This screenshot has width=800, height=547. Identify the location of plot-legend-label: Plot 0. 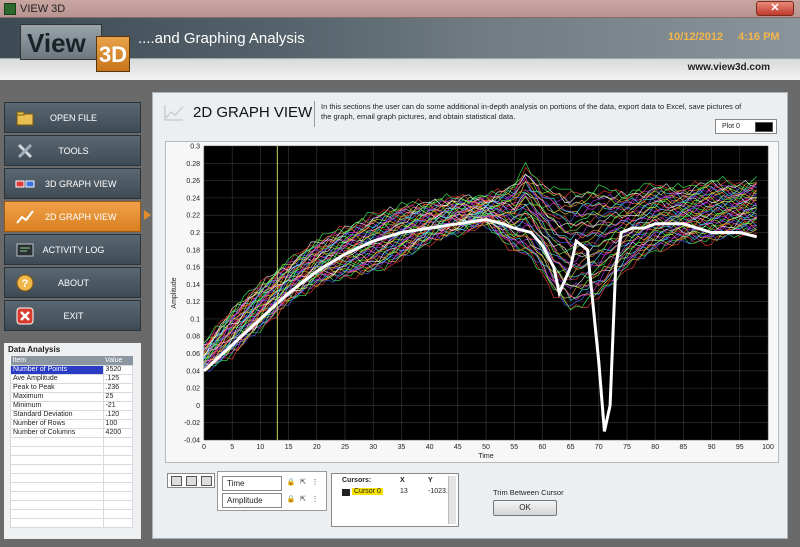
(731, 126).